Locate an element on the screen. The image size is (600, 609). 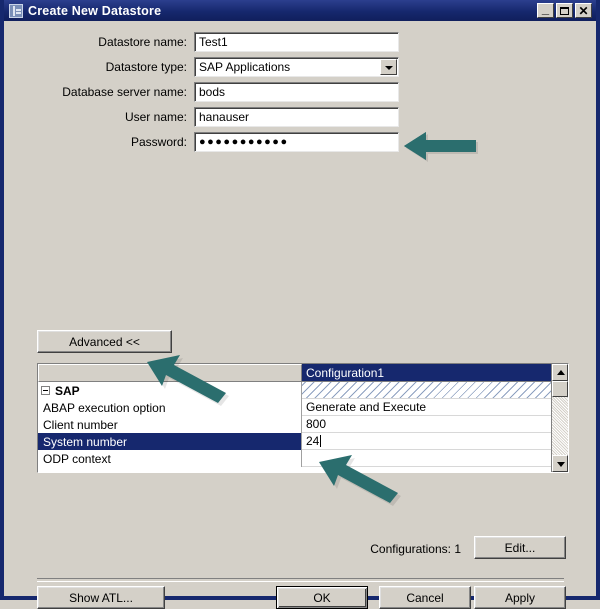
close-button: ✕ is located at coordinates (583, 10).